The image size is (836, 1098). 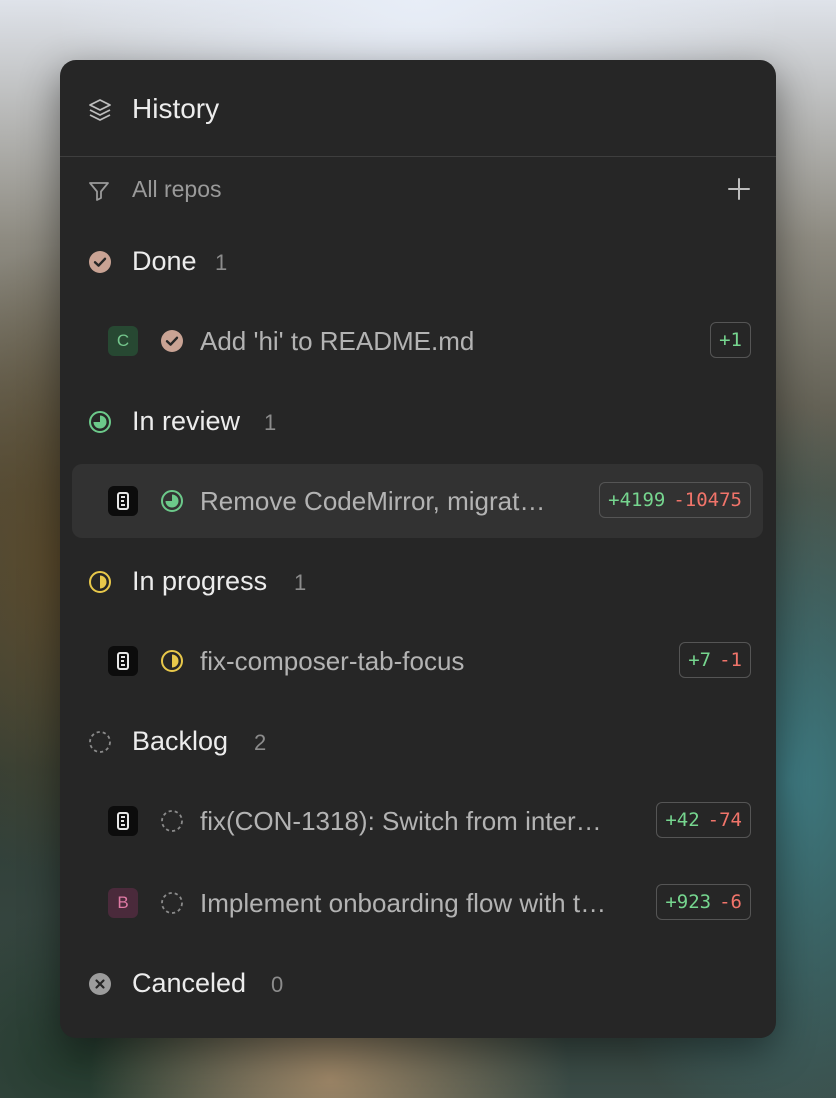 I want to click on filter-label: All repos, so click(x=177, y=189).